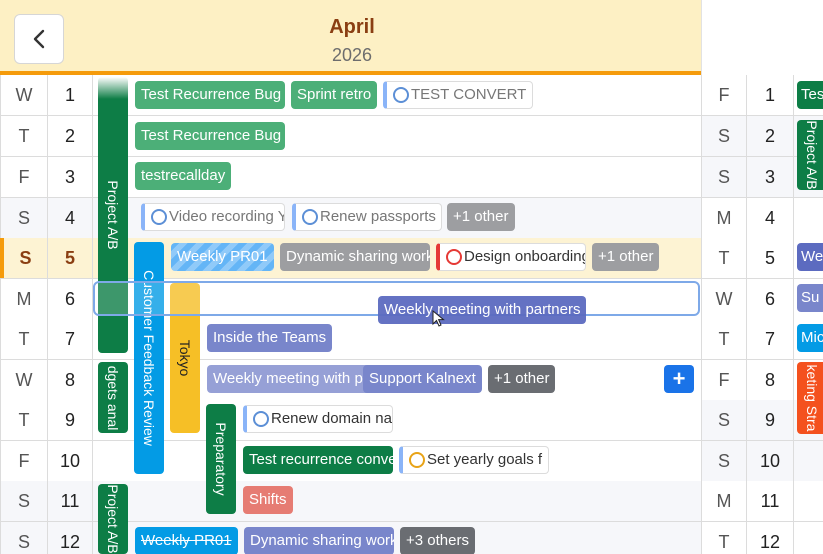  Describe the element at coordinates (221, 459) in the screenshot. I see `event-bar-preparatory: Preparatory` at that location.